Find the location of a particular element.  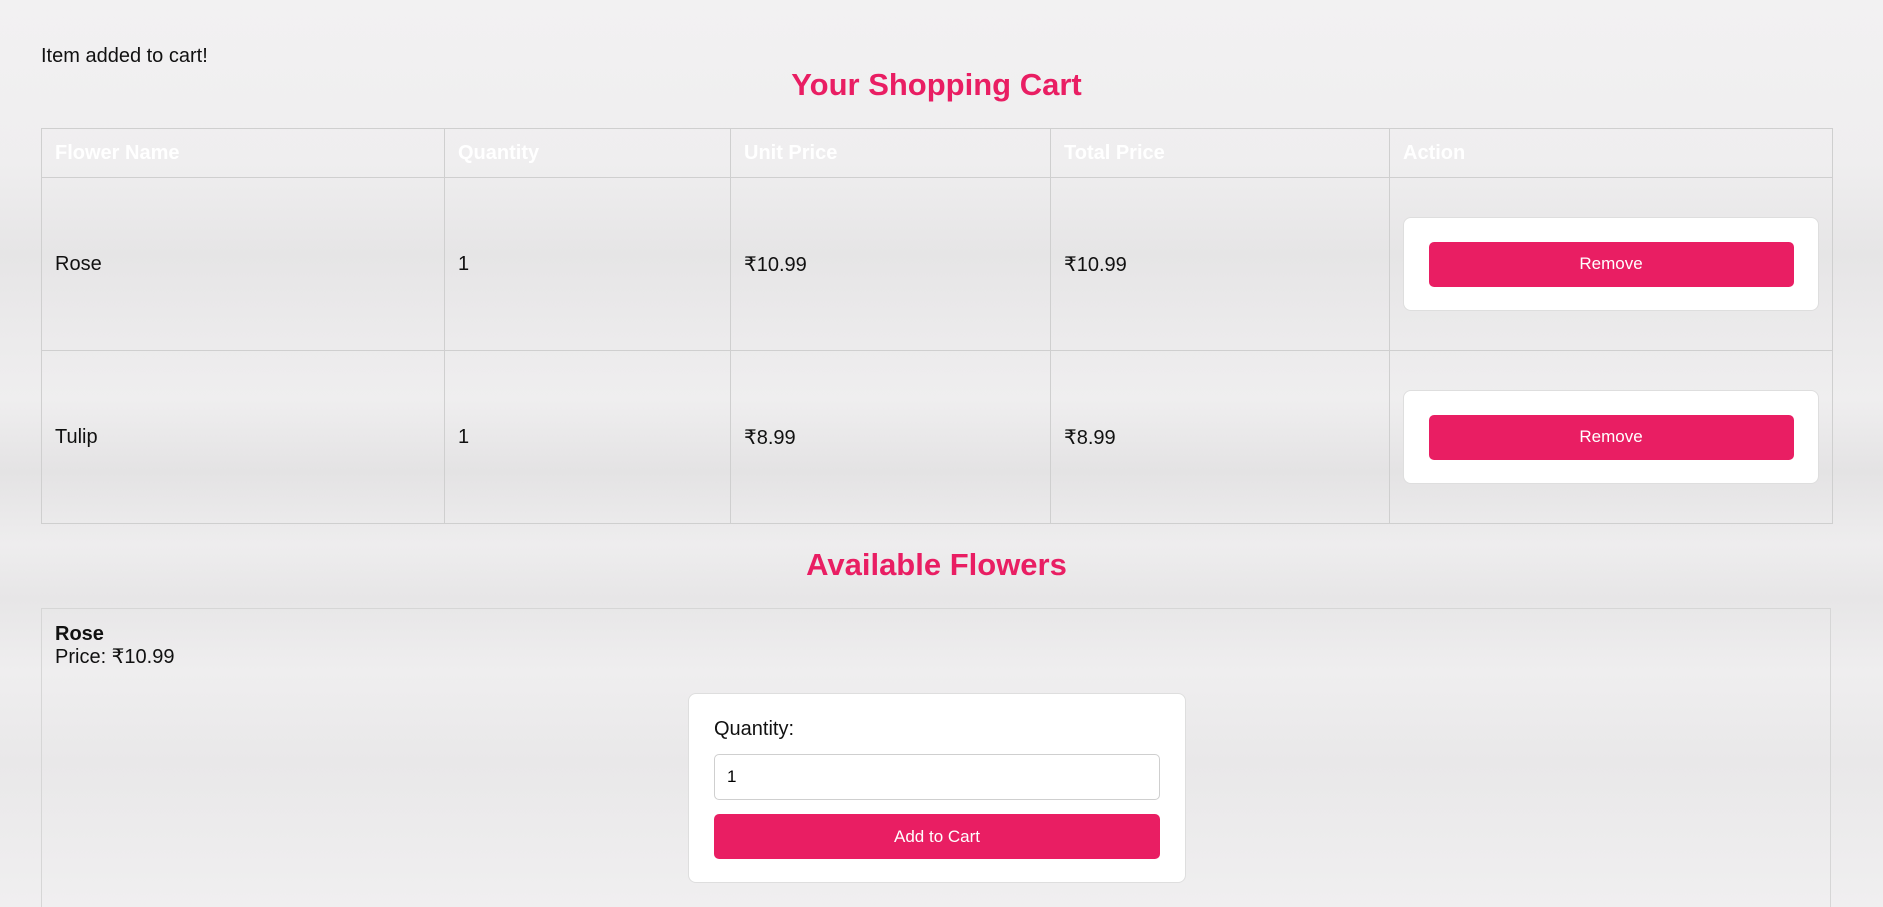

quantity-input is located at coordinates (937, 777).